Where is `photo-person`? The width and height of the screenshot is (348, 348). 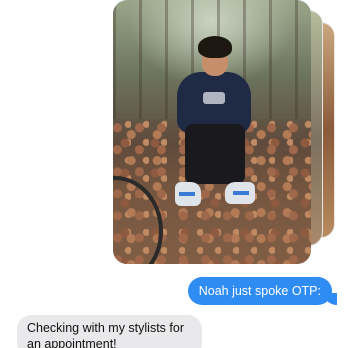 photo-person is located at coordinates (214, 126).